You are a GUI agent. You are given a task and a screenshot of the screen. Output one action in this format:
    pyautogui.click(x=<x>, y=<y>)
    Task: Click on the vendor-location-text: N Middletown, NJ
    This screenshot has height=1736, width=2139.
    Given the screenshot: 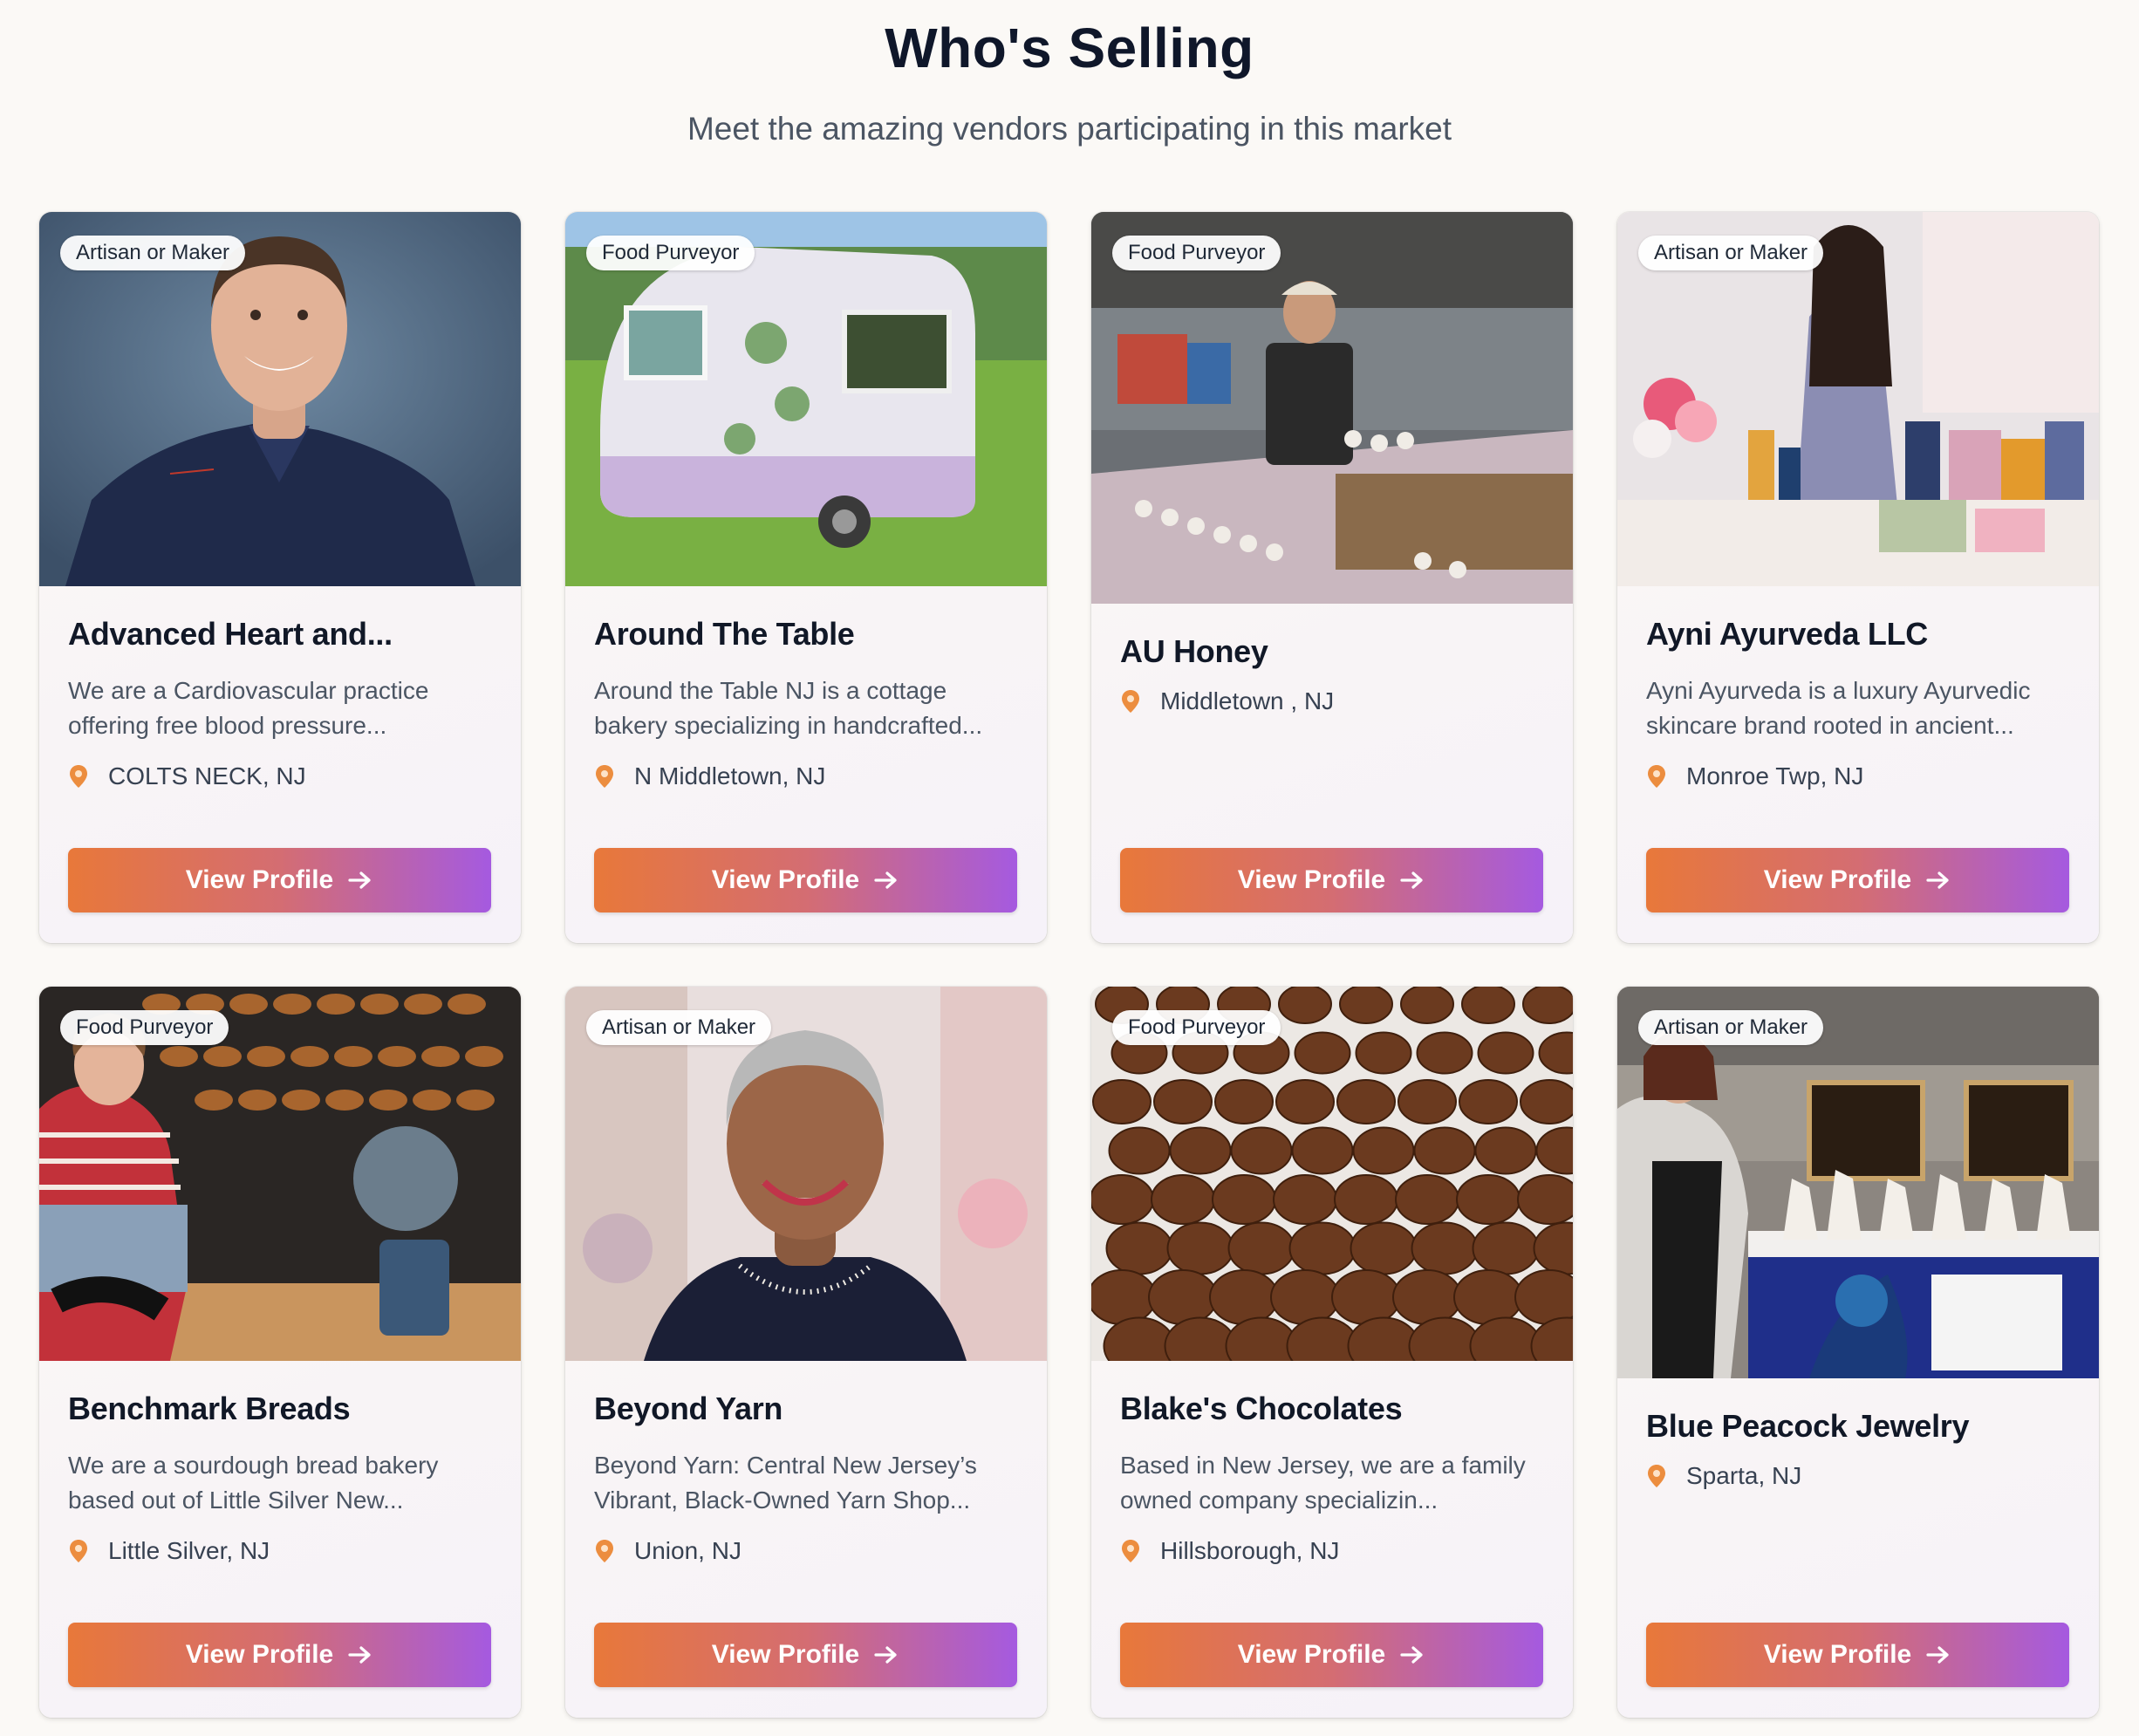 What is the action you would take?
    pyautogui.click(x=730, y=775)
    